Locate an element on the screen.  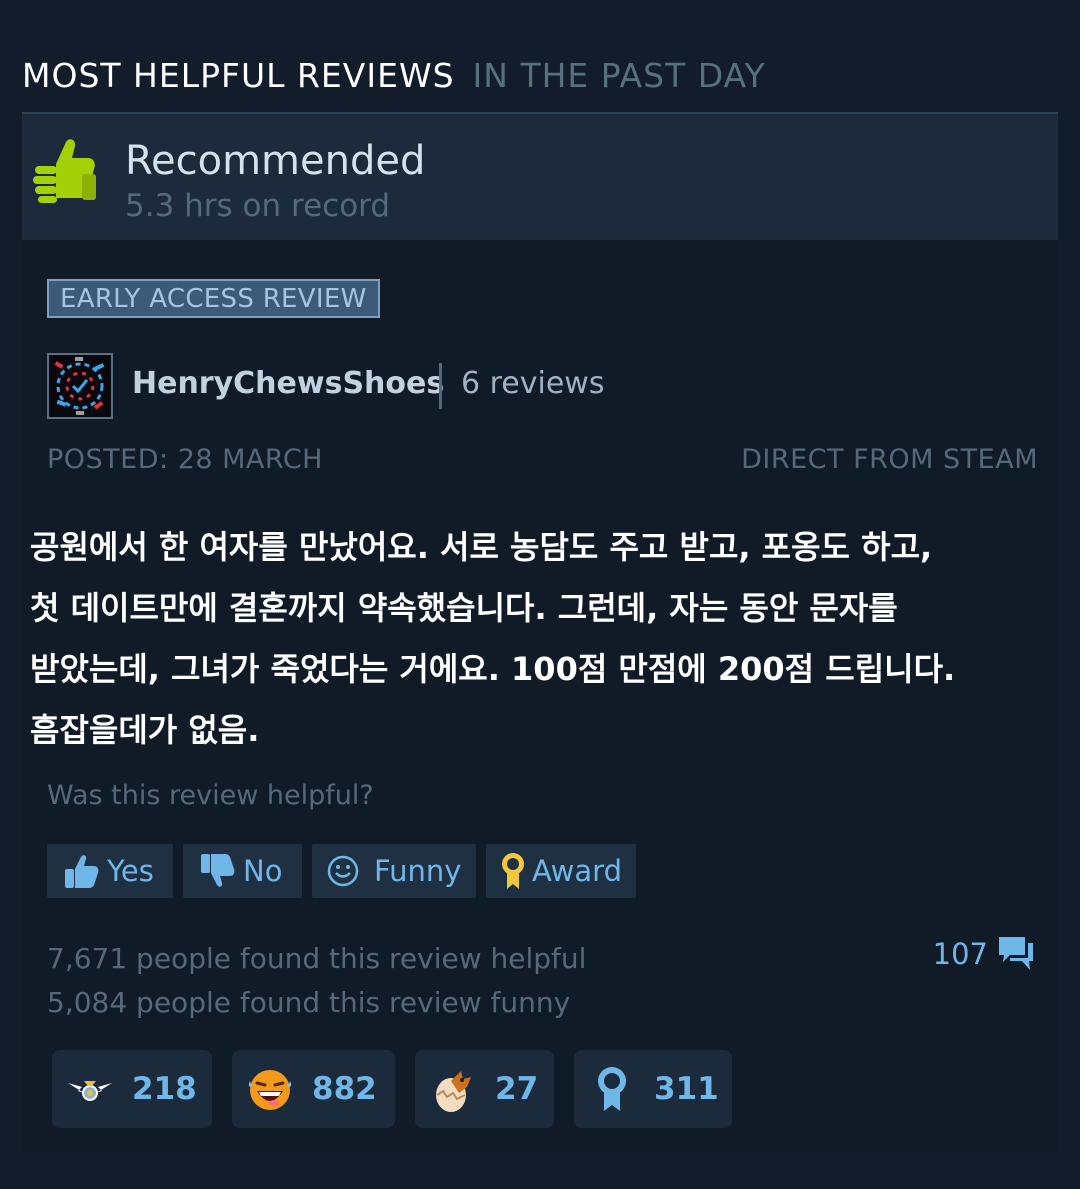
comments-link: 107 is located at coordinates (984, 954).